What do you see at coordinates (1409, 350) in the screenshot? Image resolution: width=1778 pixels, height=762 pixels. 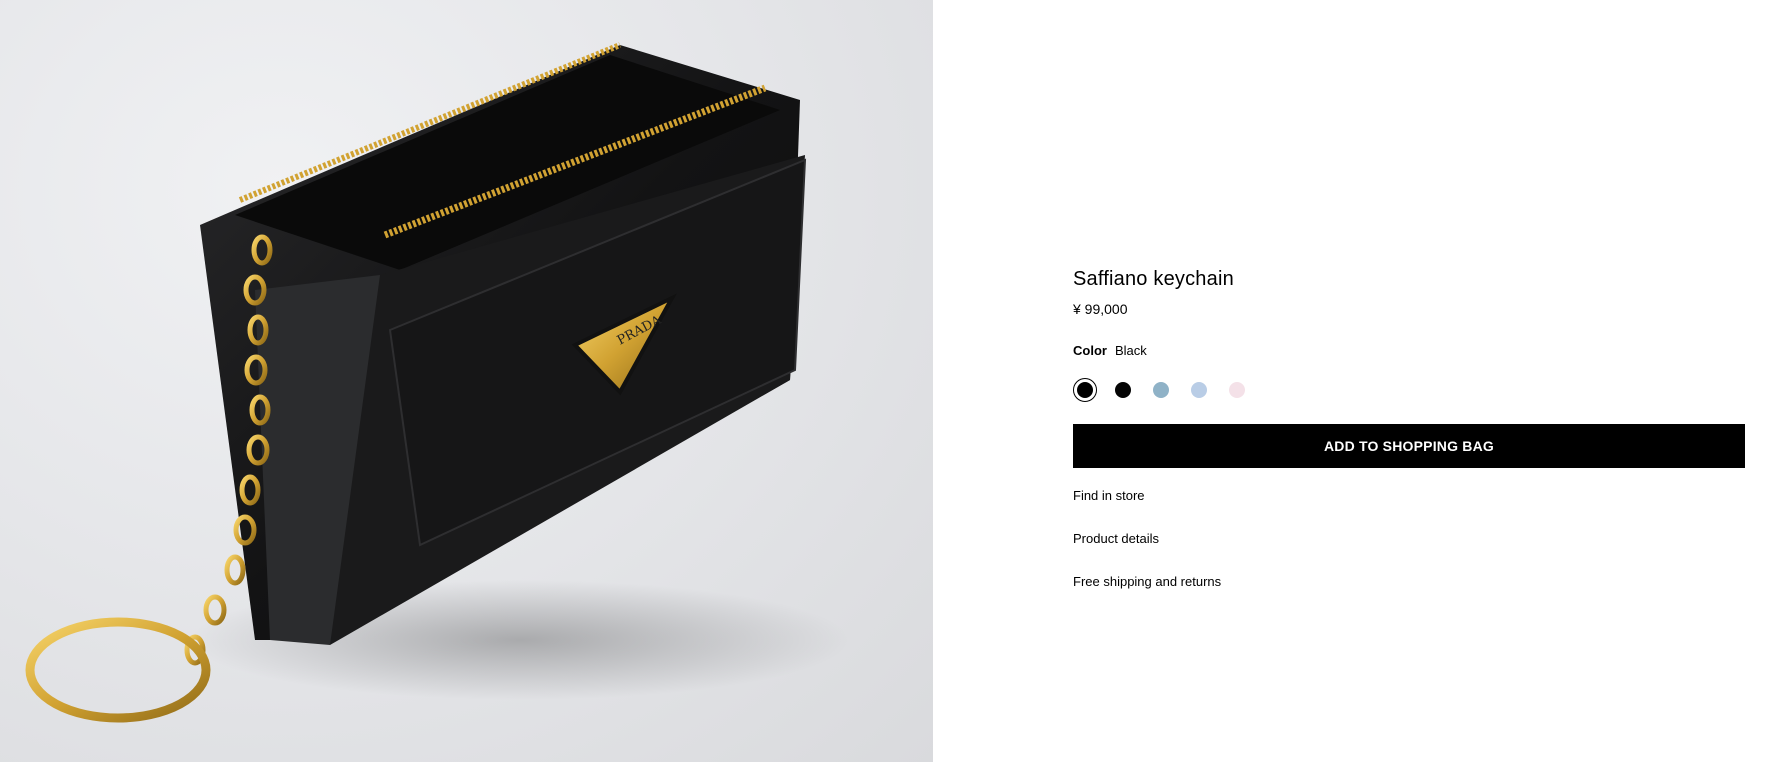 I see `color-row: Color Black` at bounding box center [1409, 350].